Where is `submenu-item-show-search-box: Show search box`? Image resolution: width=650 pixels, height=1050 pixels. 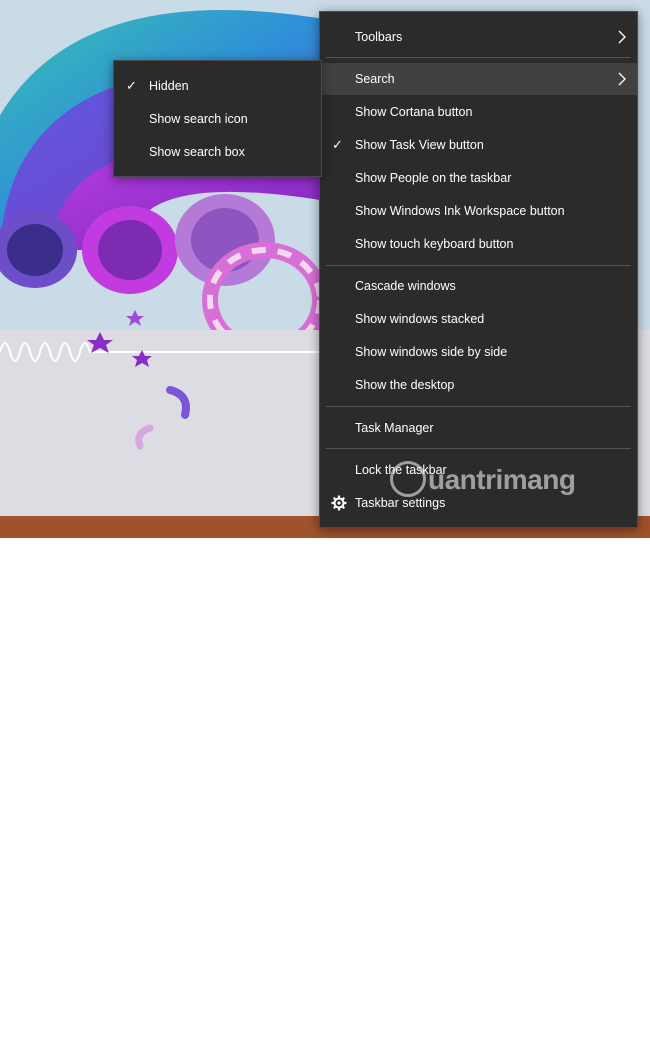 submenu-item-show-search-box: Show search box is located at coordinates (217, 152).